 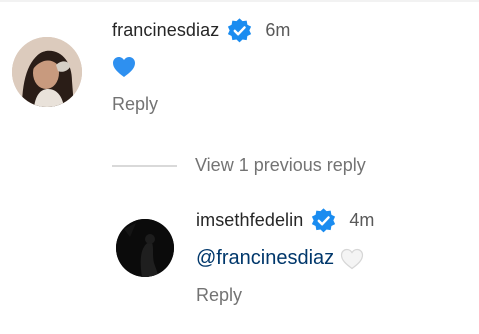 I want to click on reply-timestamp: 4m, so click(x=362, y=220).